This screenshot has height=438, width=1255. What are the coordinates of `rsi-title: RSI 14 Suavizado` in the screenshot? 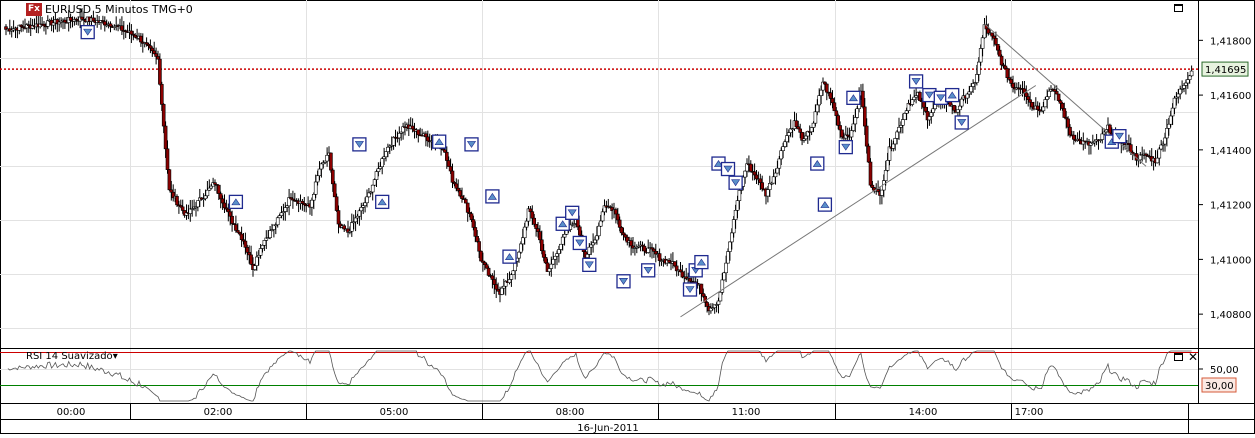 It's located at (69, 356).